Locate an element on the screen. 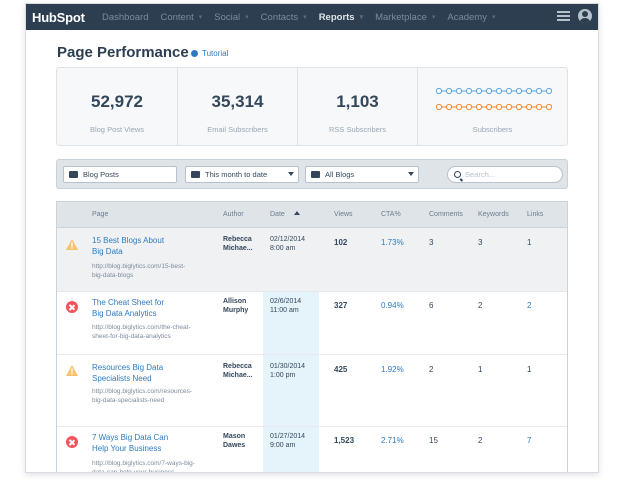  page-title-link: The Cheat Sheet for Big Data Analytics is located at coordinates (152, 308).